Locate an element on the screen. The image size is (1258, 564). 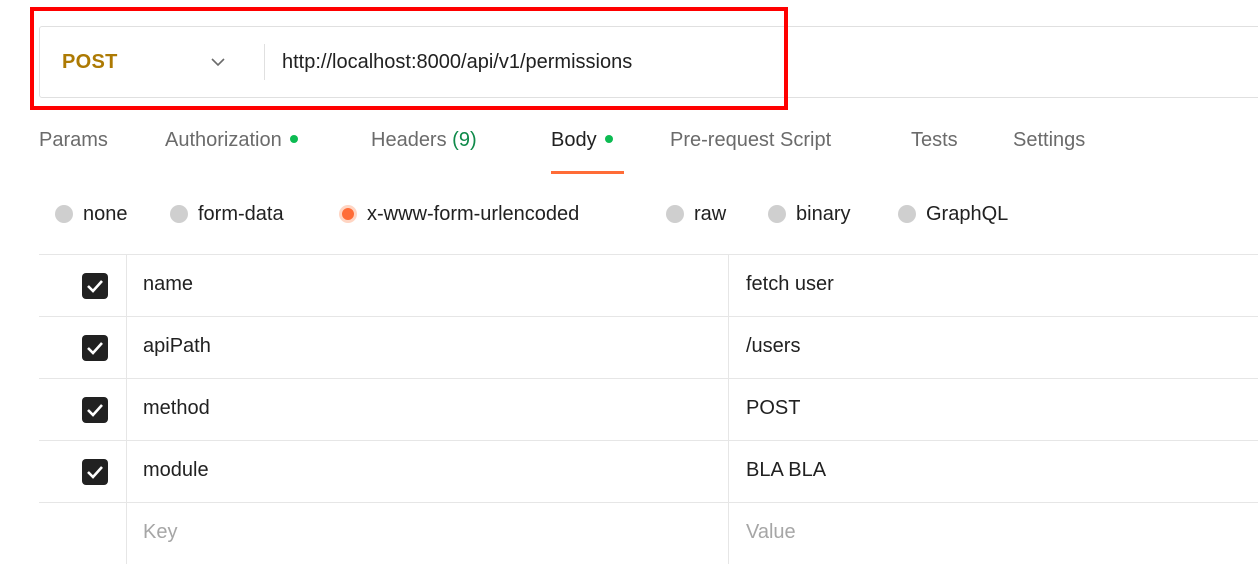
tab-authorization: Authorization is located at coordinates (231, 140).